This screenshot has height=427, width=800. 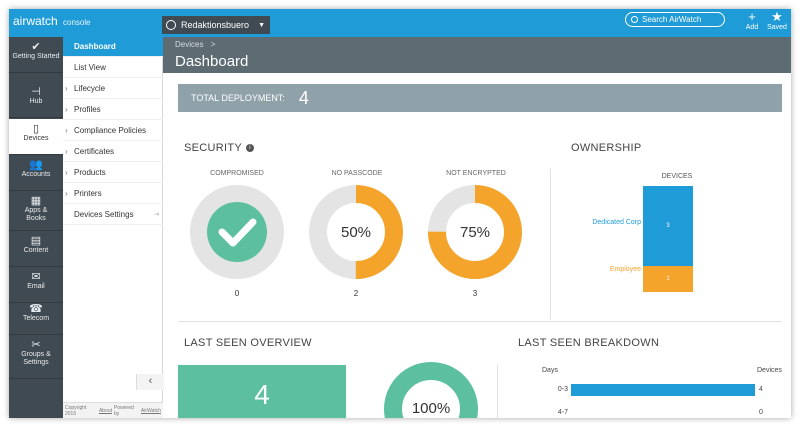 I want to click on organization-name: Redaktionsbuero, so click(x=215, y=25).